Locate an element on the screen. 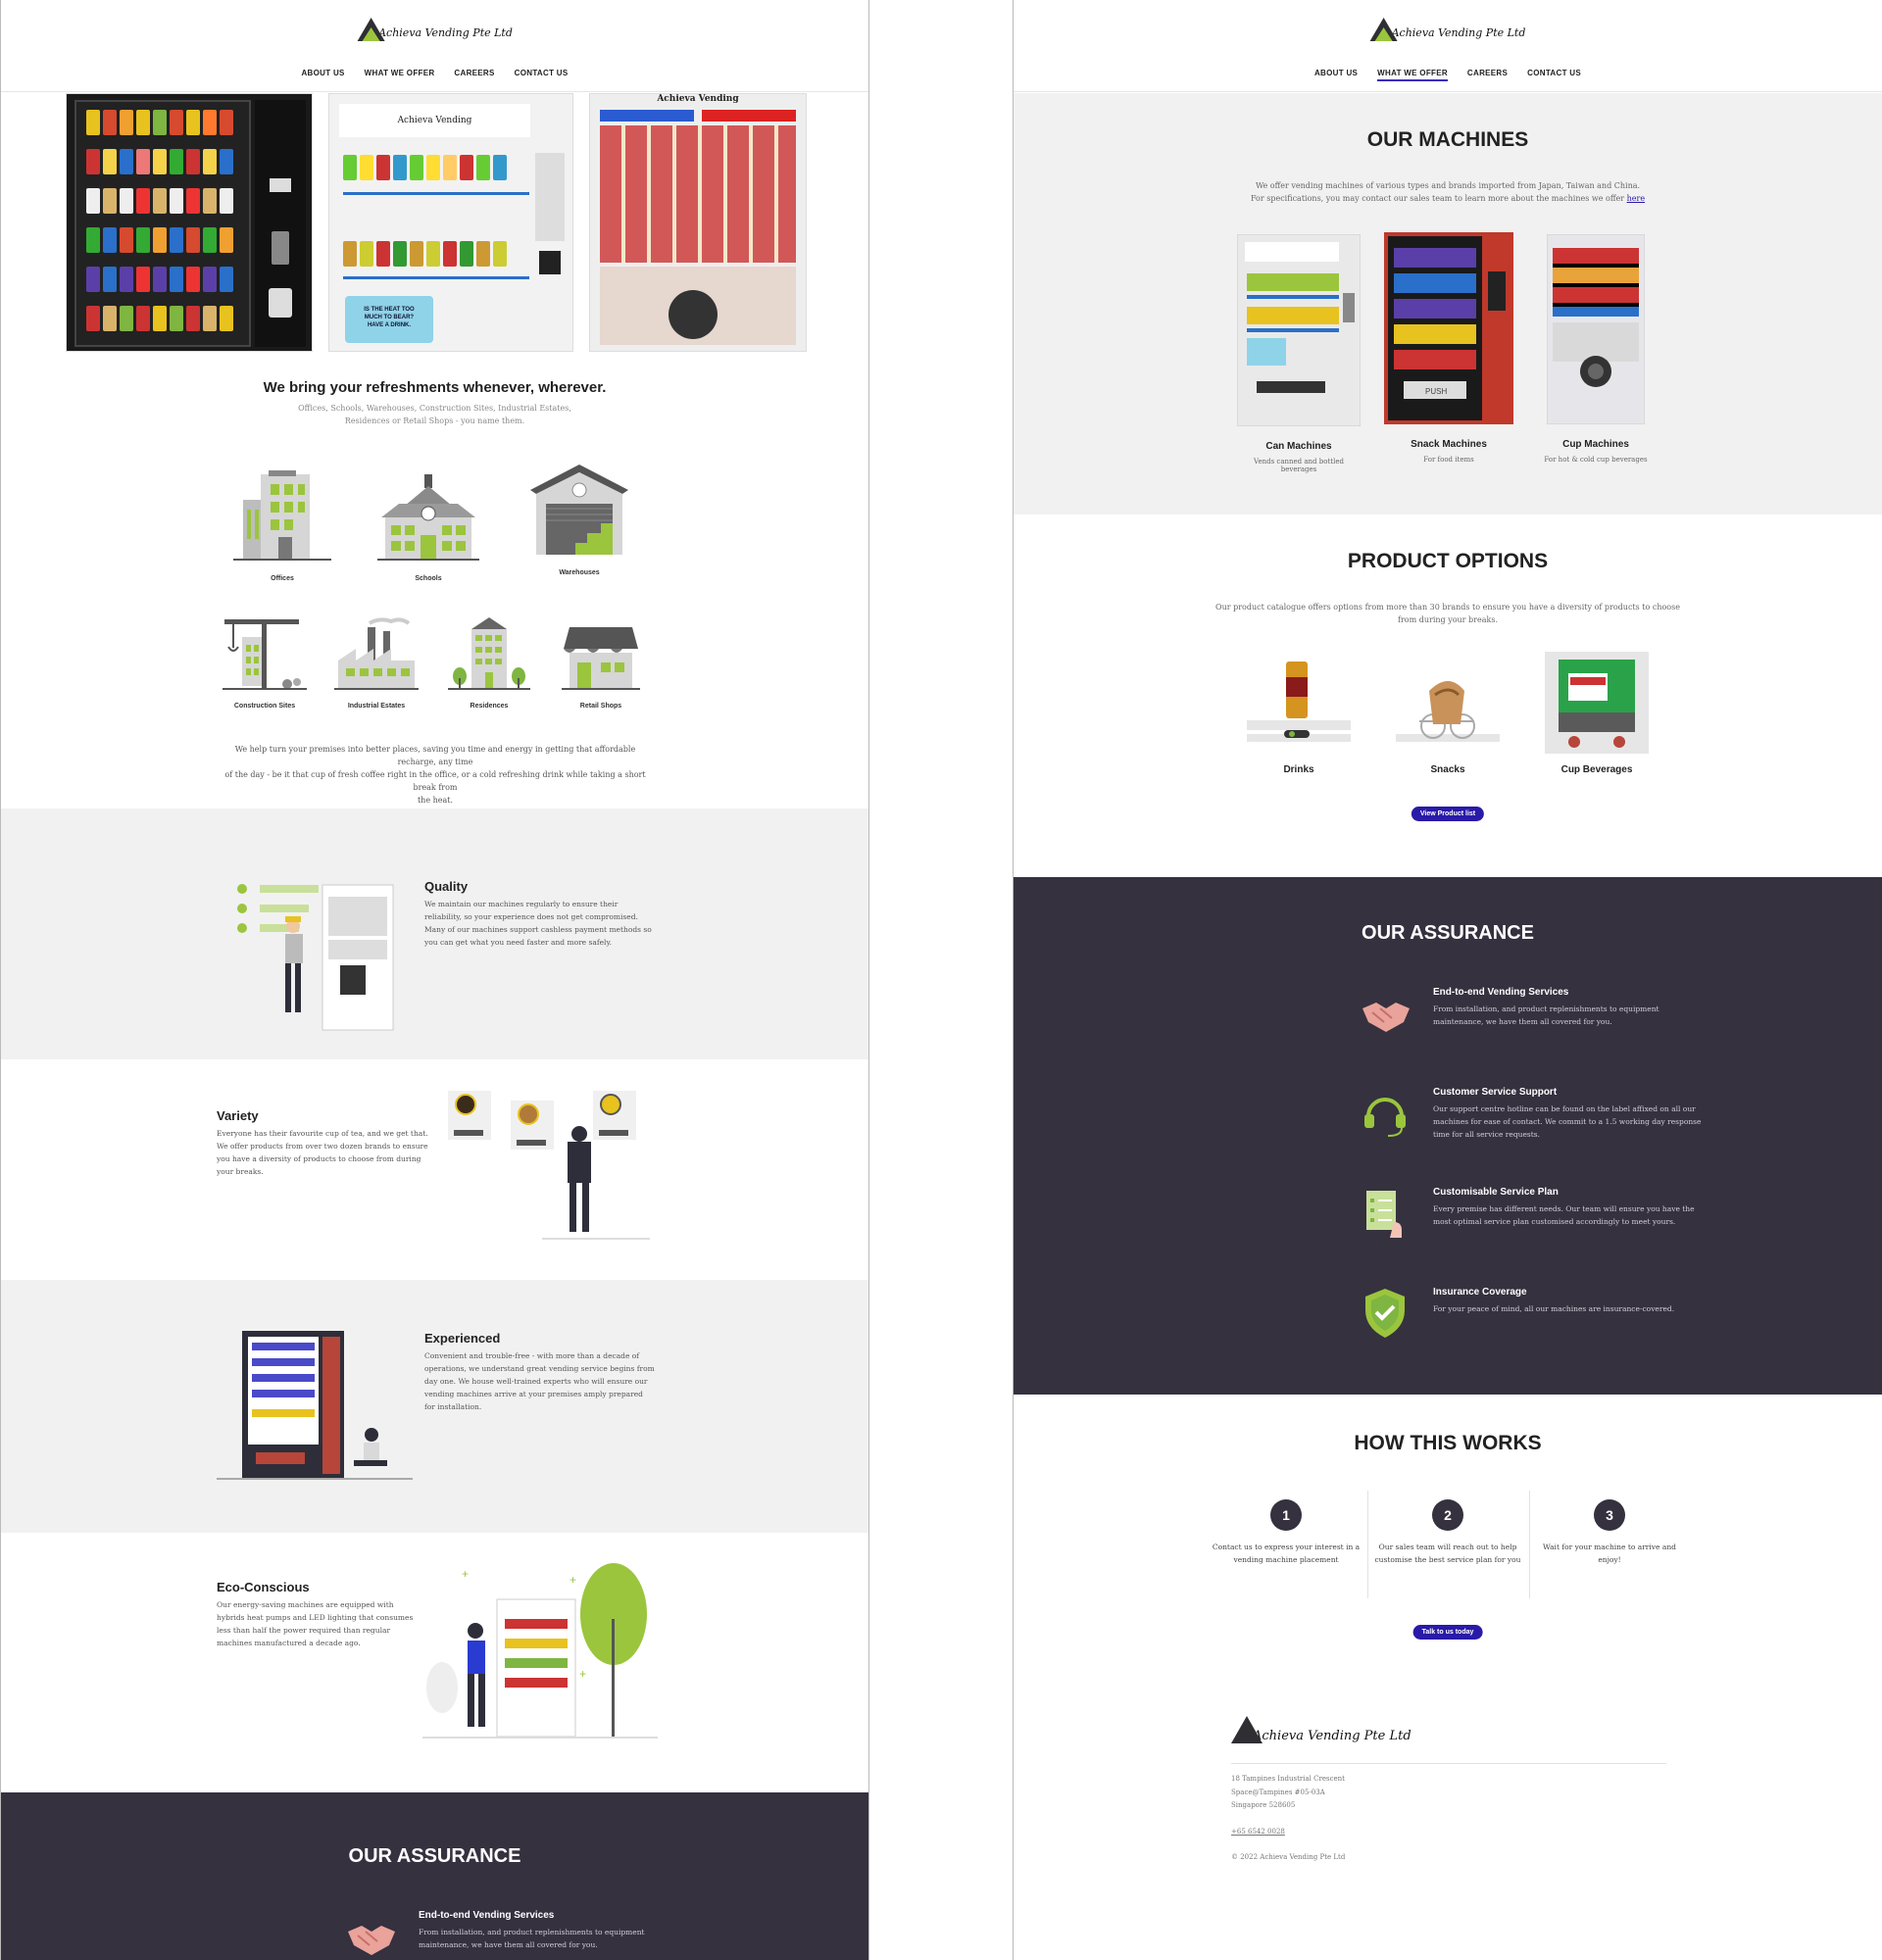 Image resolution: width=1882 pixels, height=1960 pixels. can-machine-image is located at coordinates (1299, 330).